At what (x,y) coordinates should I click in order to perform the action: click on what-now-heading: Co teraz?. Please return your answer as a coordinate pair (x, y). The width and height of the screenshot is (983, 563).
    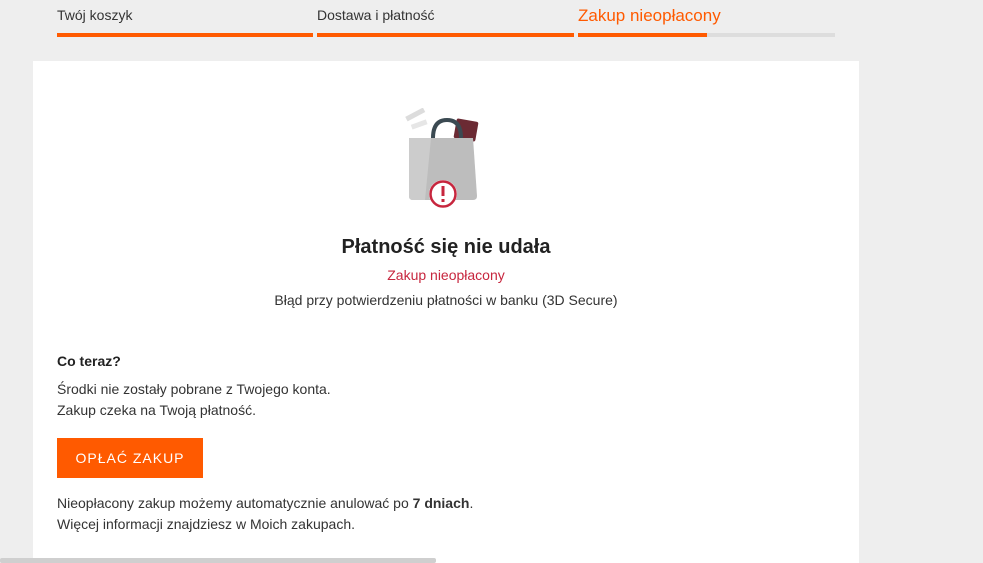
    Looking at the image, I should click on (89, 361).